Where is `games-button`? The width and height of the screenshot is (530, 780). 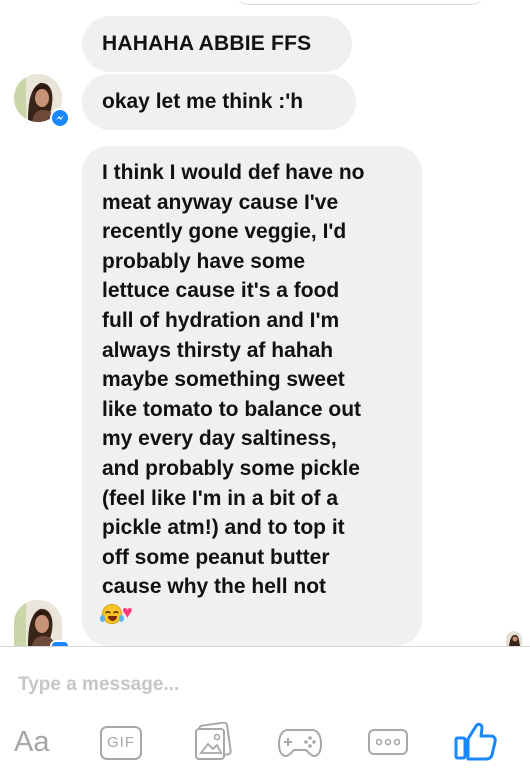 games-button is located at coordinates (300, 742).